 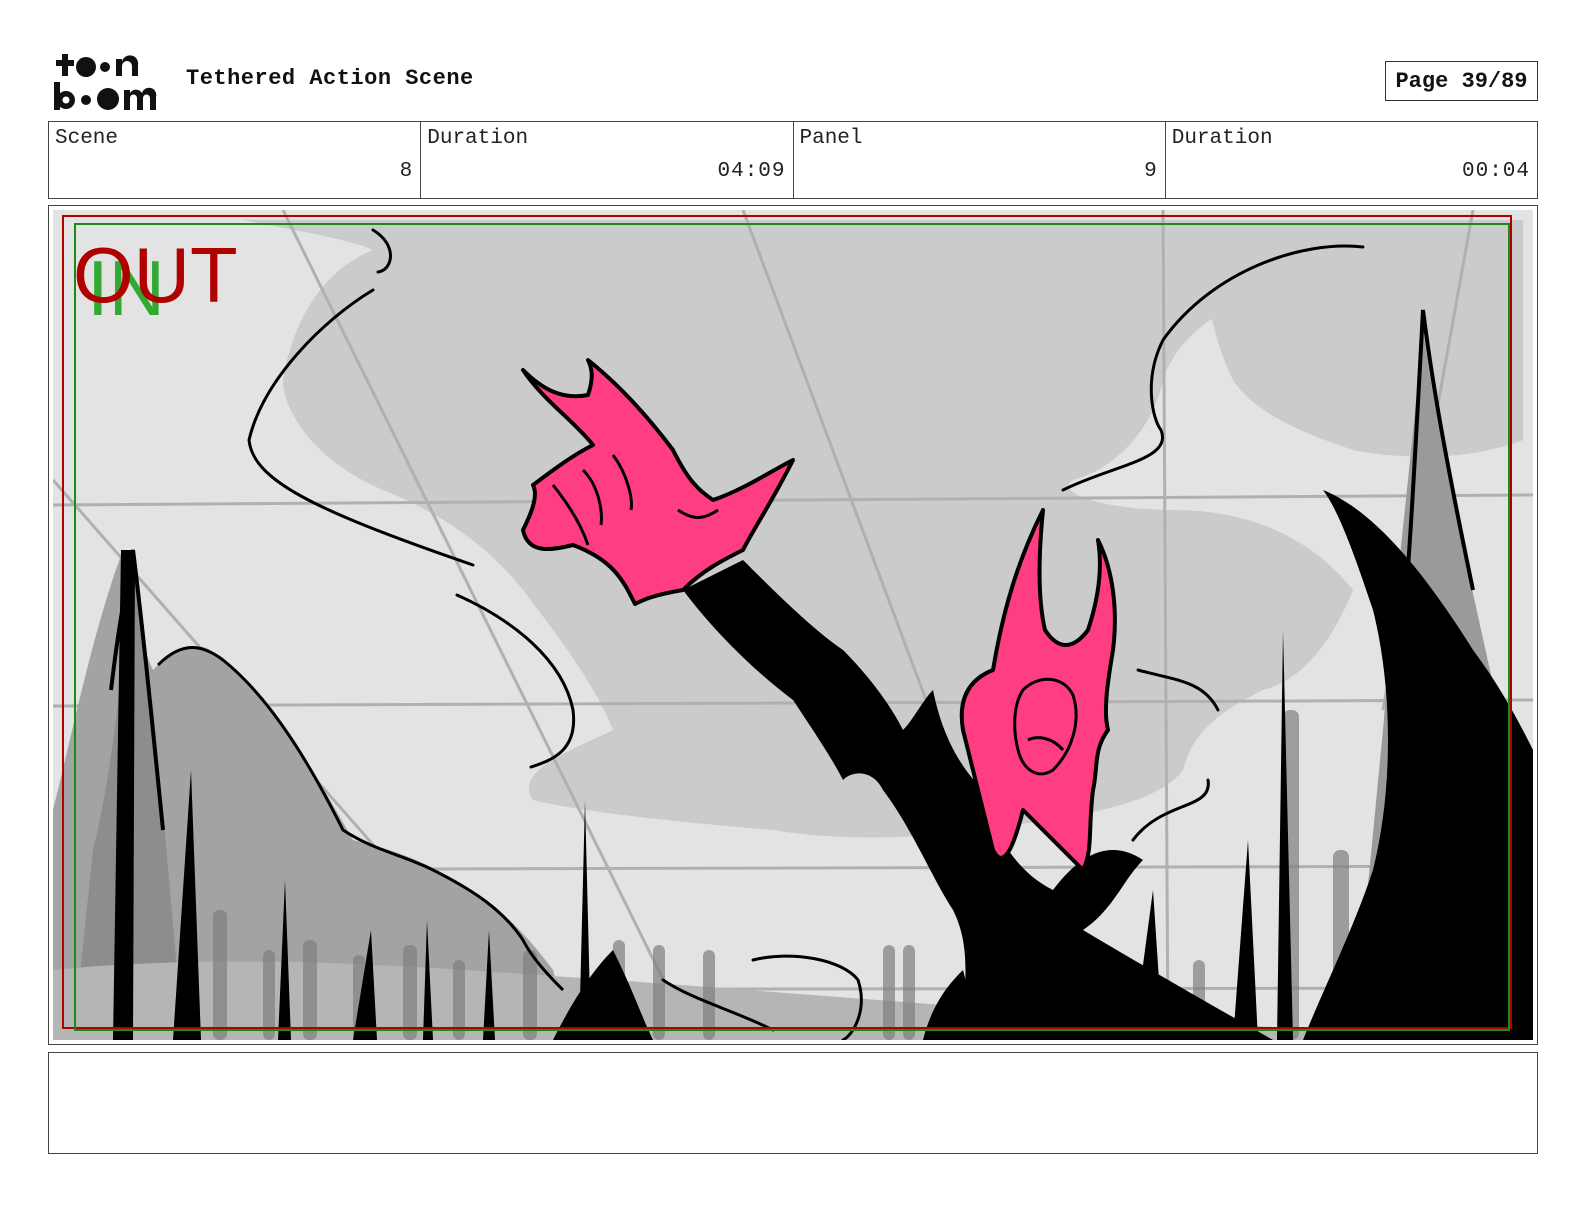 What do you see at coordinates (1495, 171) in the screenshot?
I see `panel-duration-value: 00:04` at bounding box center [1495, 171].